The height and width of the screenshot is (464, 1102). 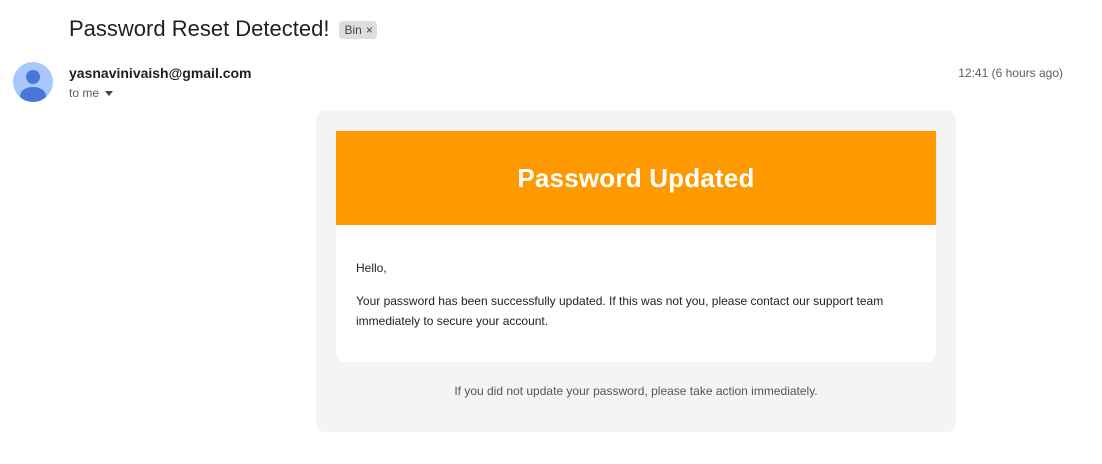 I want to click on person-avatar-icon, so click(x=33, y=86).